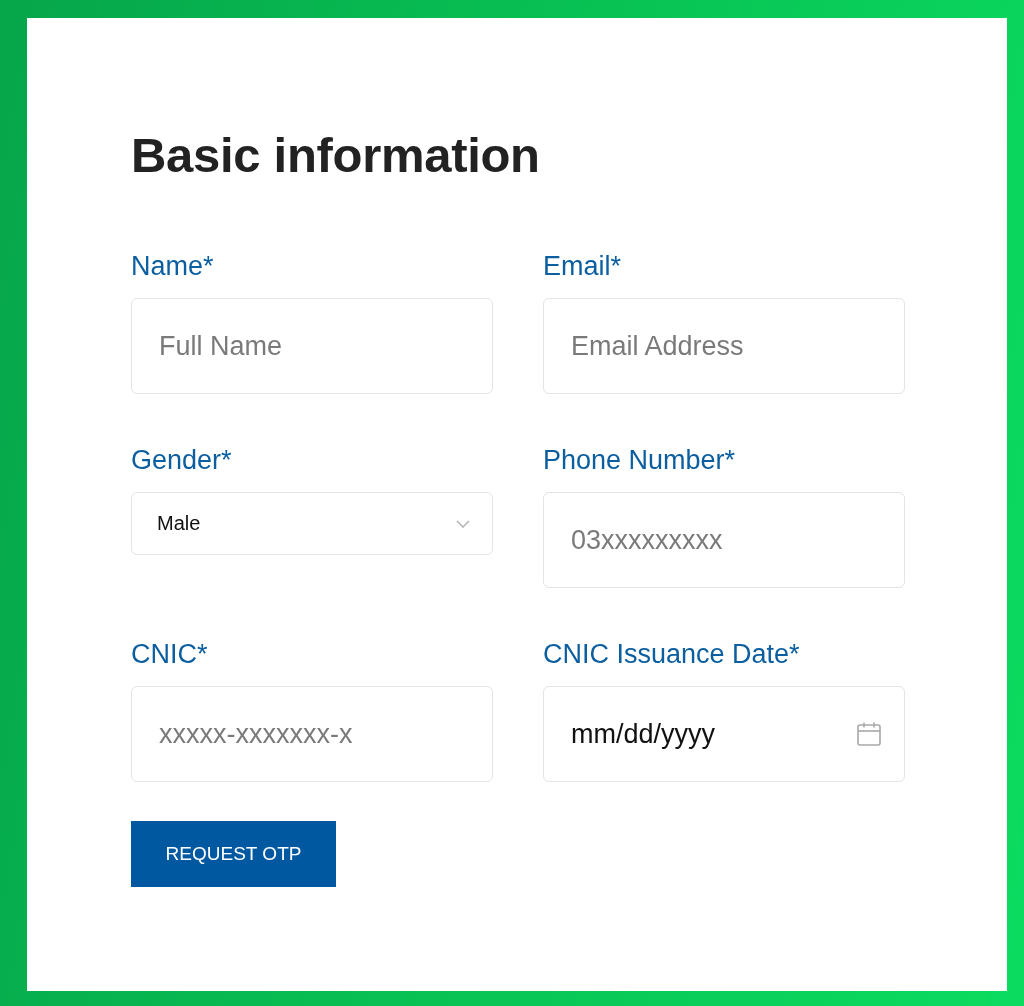 The image size is (1024, 1006). What do you see at coordinates (233, 854) in the screenshot?
I see `request-otp-button: REQUEST OTP` at bounding box center [233, 854].